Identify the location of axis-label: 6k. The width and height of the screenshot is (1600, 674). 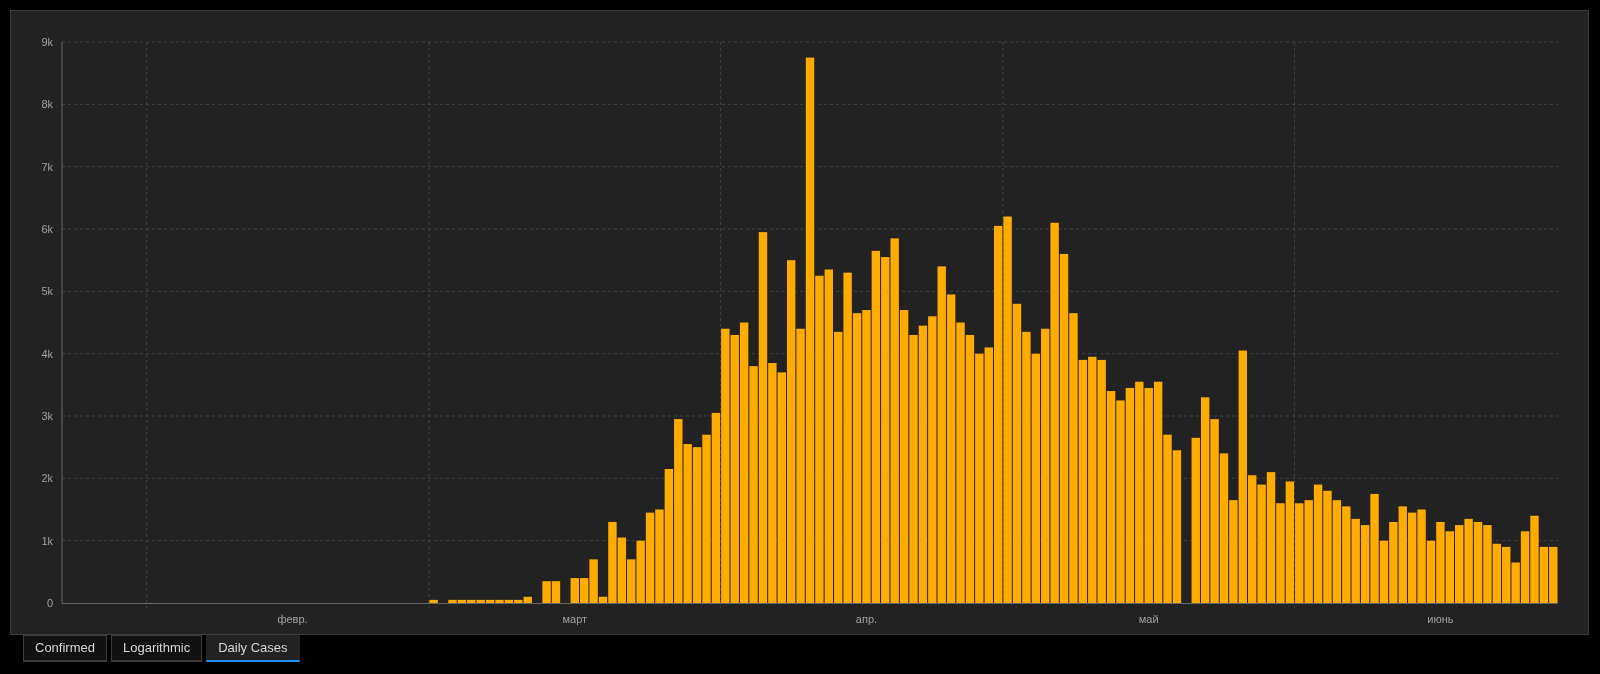
(47, 229).